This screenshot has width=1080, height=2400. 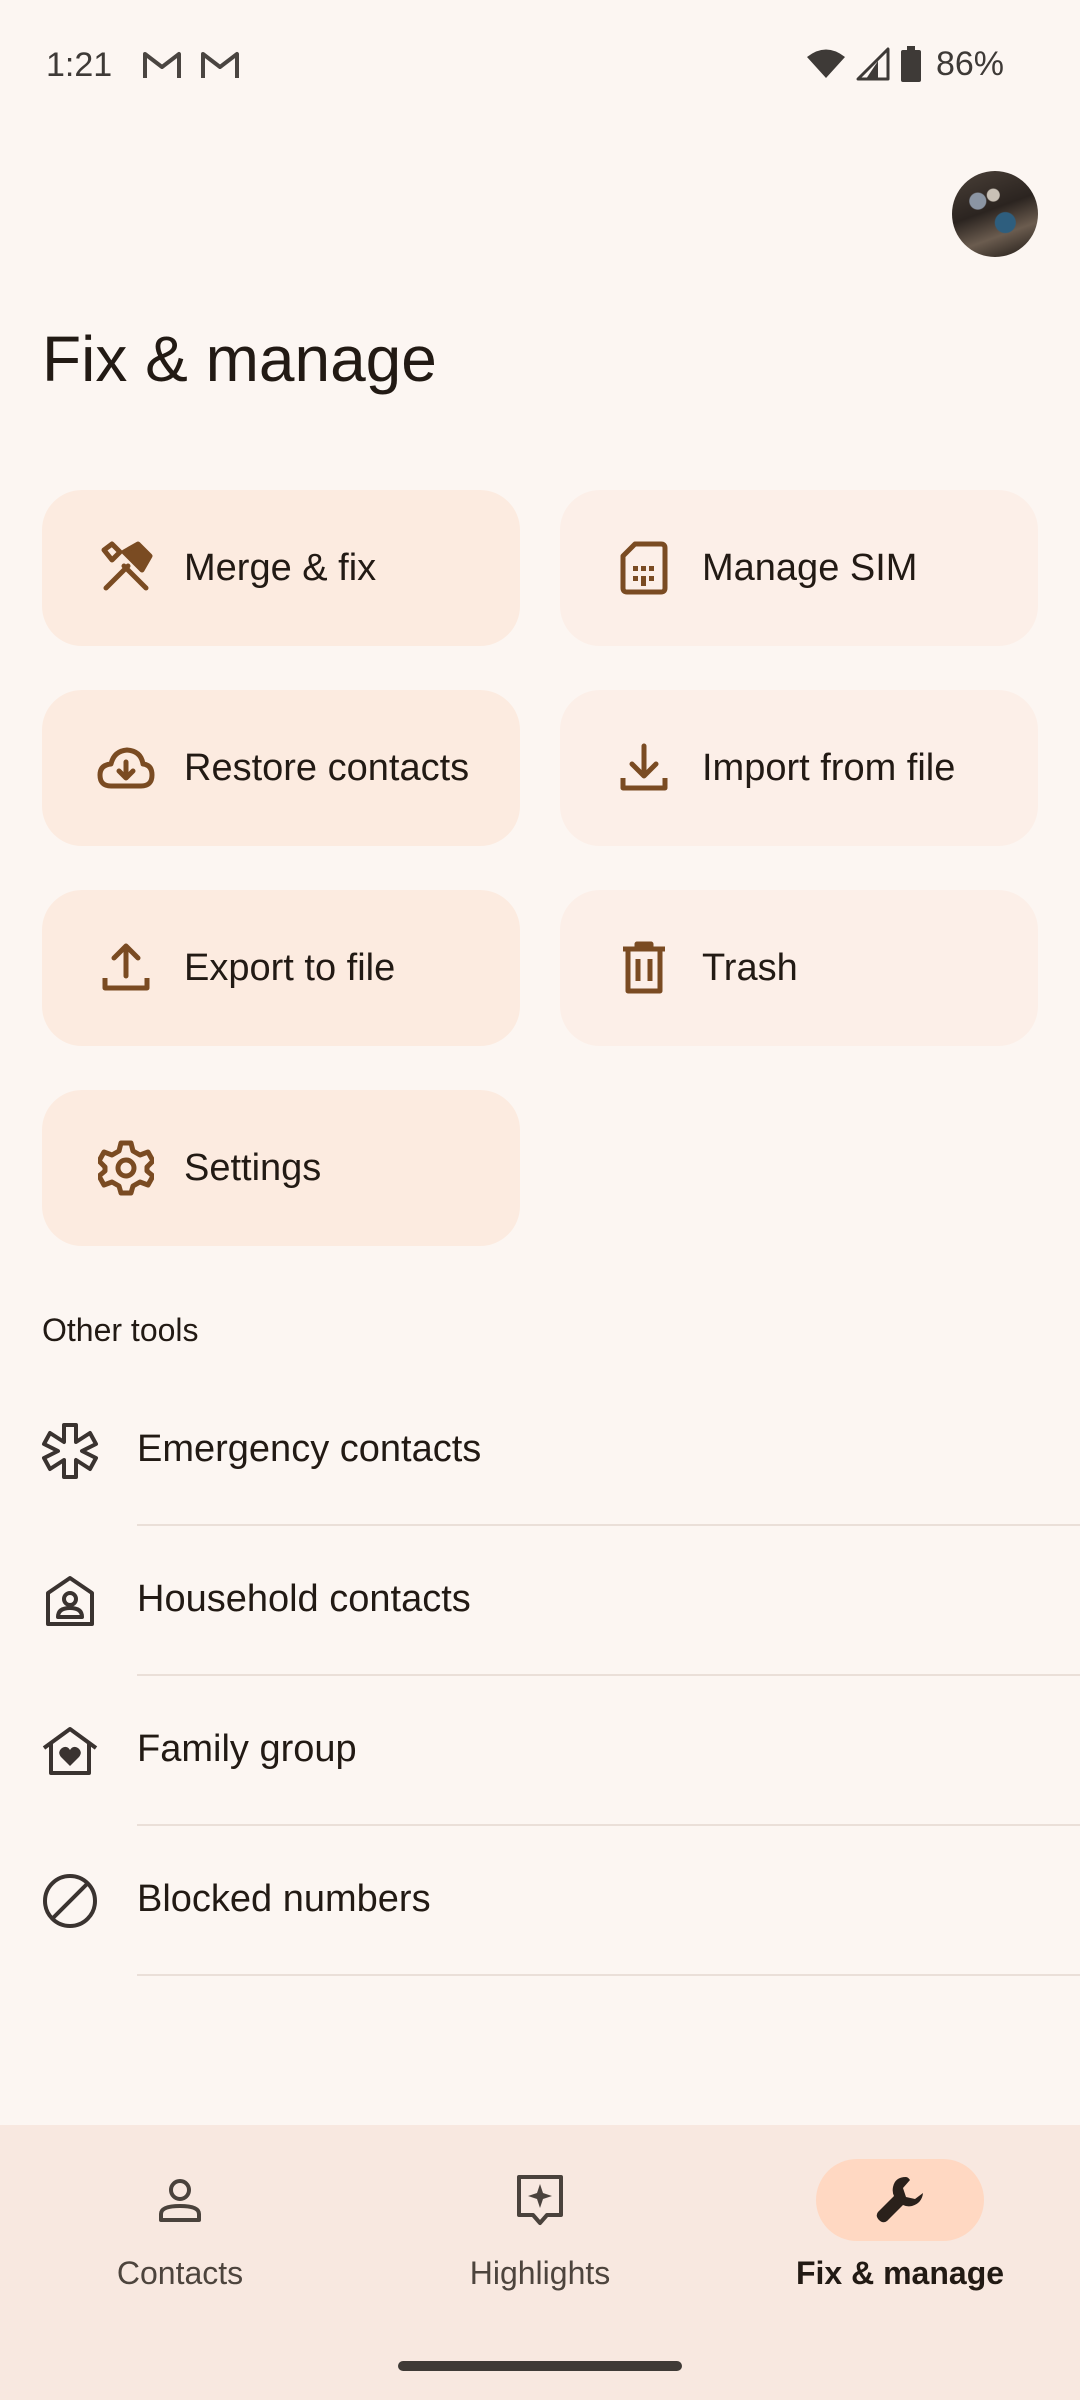 I want to click on nav-fix-manage: Fix & manage, so click(x=900, y=2239).